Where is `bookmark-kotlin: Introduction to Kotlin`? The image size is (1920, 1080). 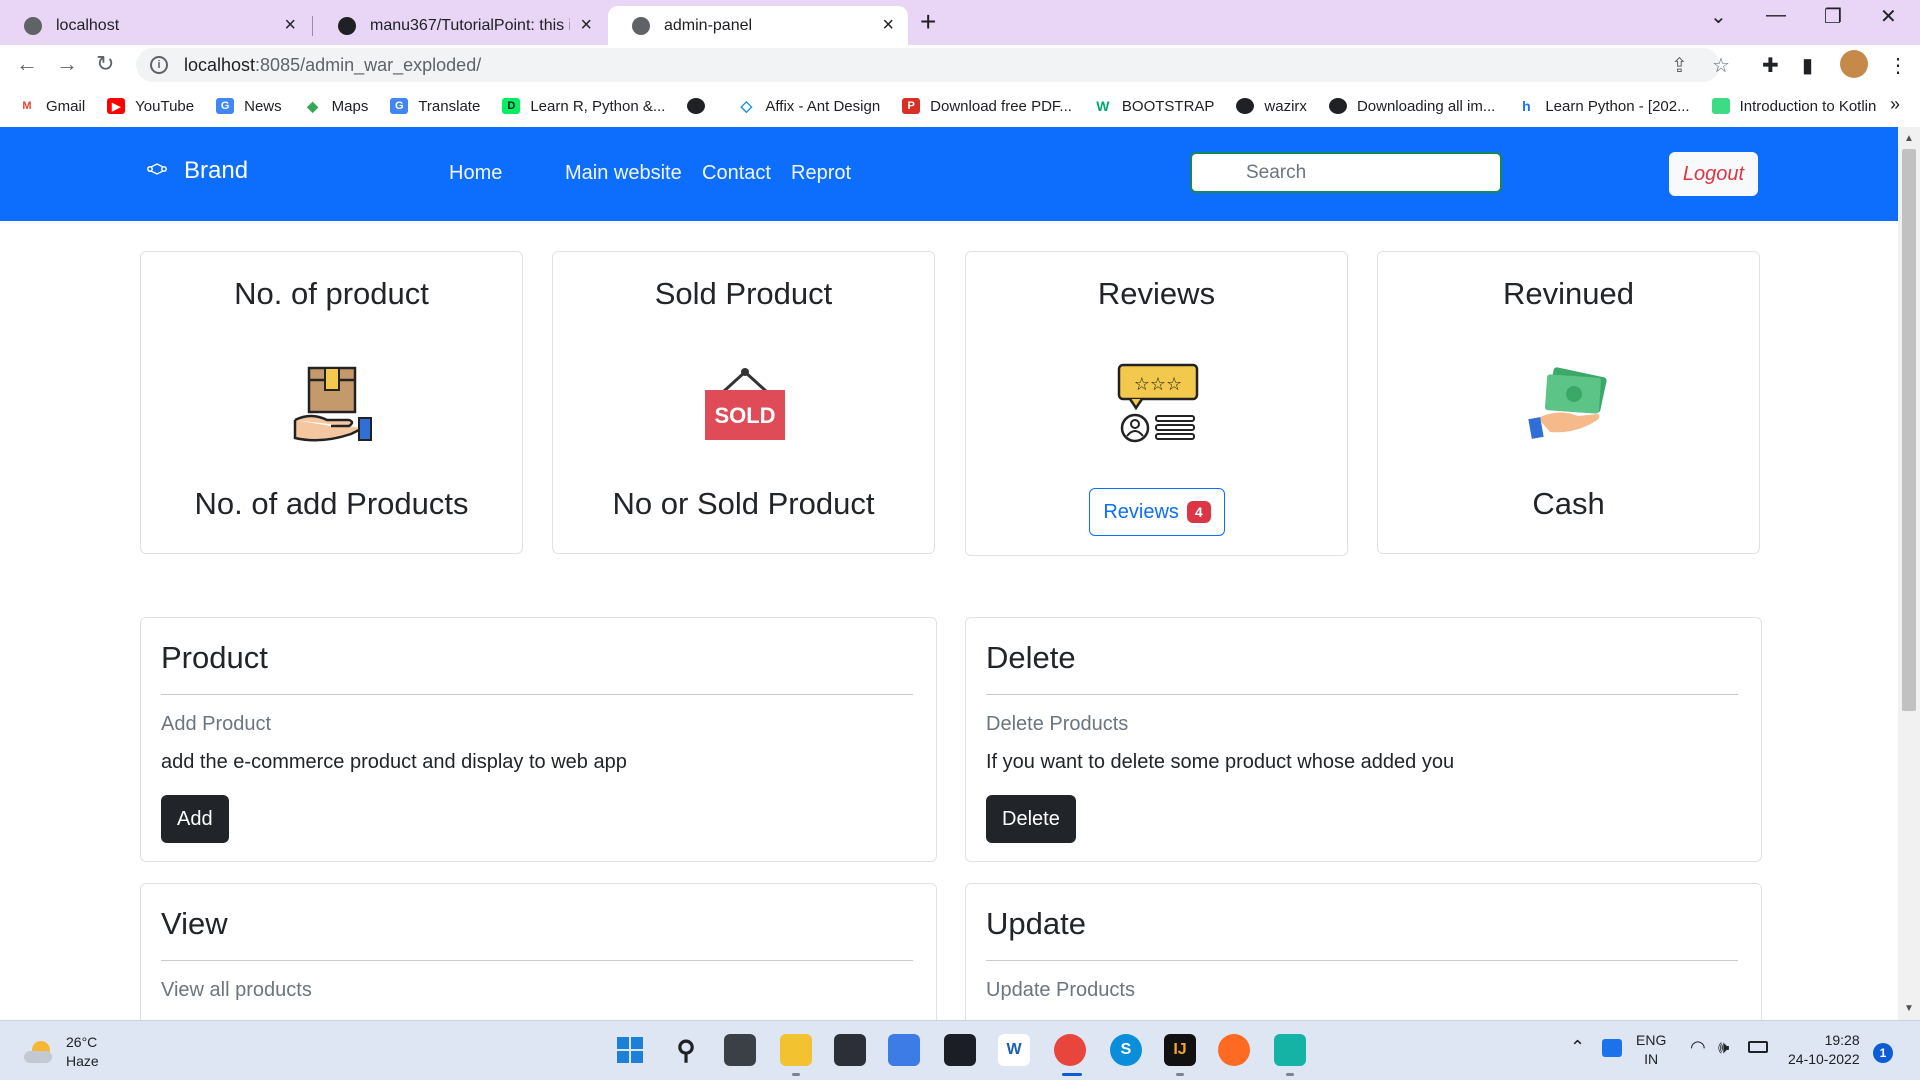
bookmark-kotlin: Introduction to Kotlin is located at coordinates (1793, 106).